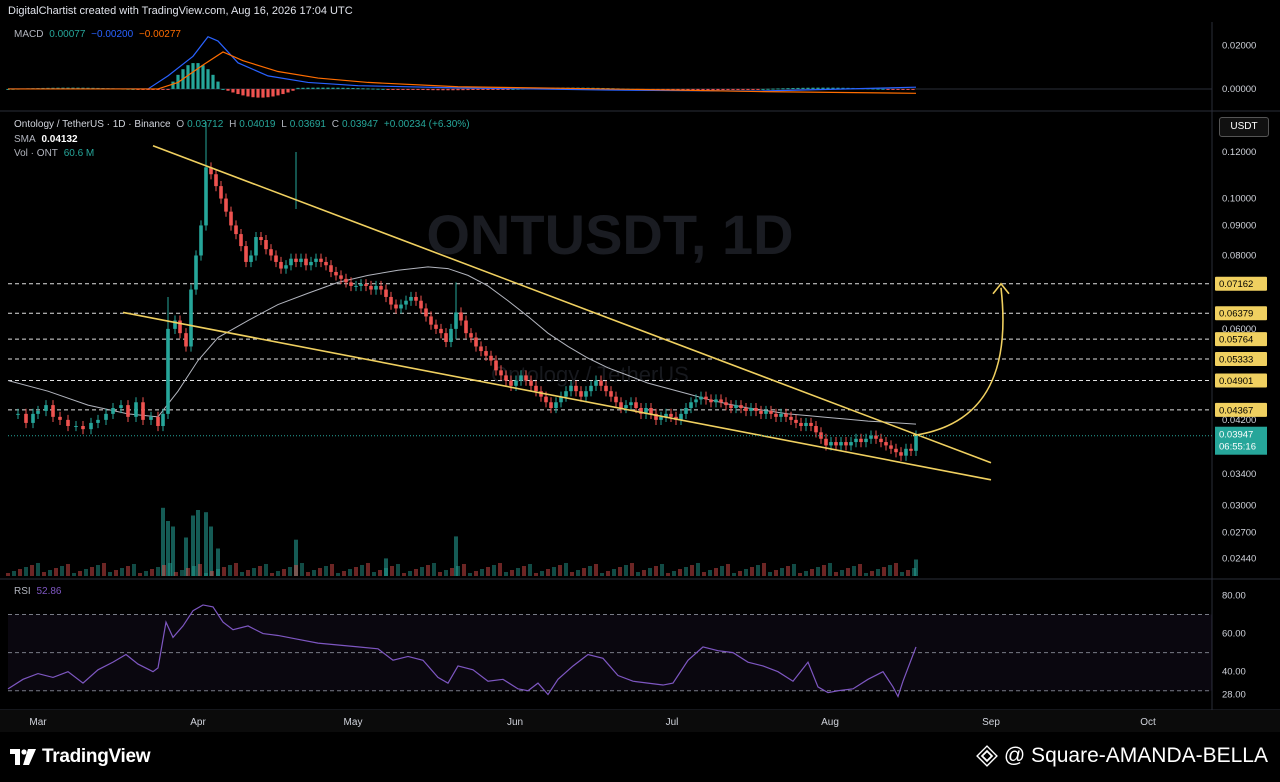  I want to click on close-value: 0.03947, so click(360, 124).